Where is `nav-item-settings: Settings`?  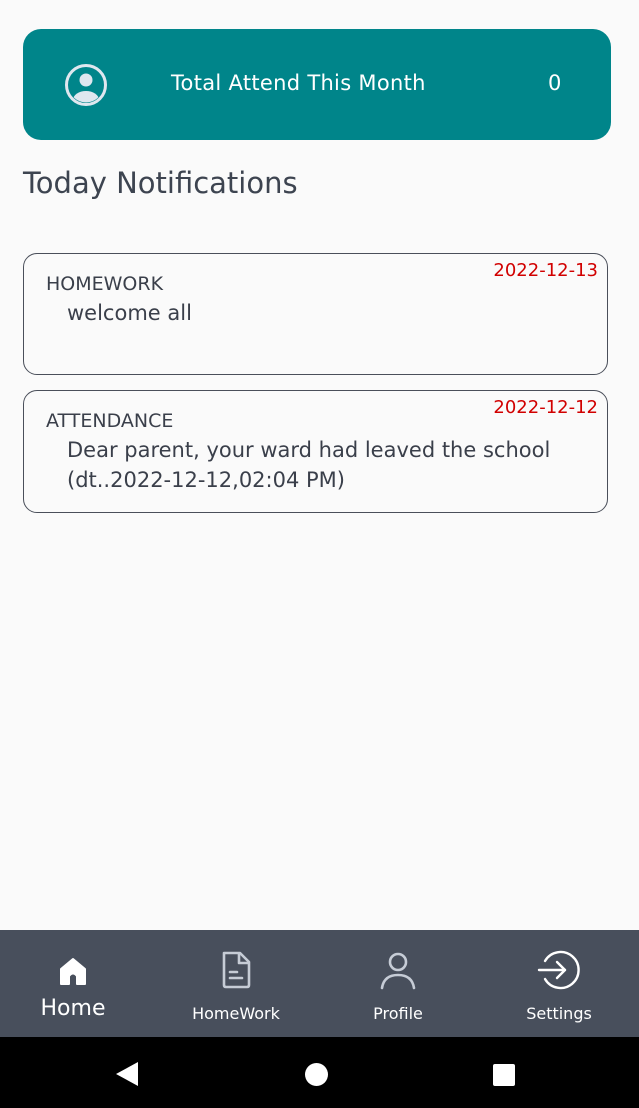
nav-item-settings: Settings is located at coordinates (559, 983).